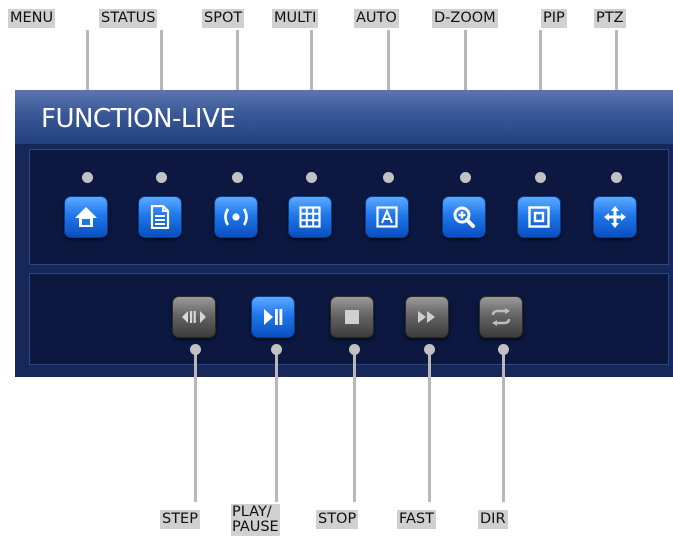 The height and width of the screenshot is (547, 673). What do you see at coordinates (493, 519) in the screenshot?
I see `label-dir: DIR` at bounding box center [493, 519].